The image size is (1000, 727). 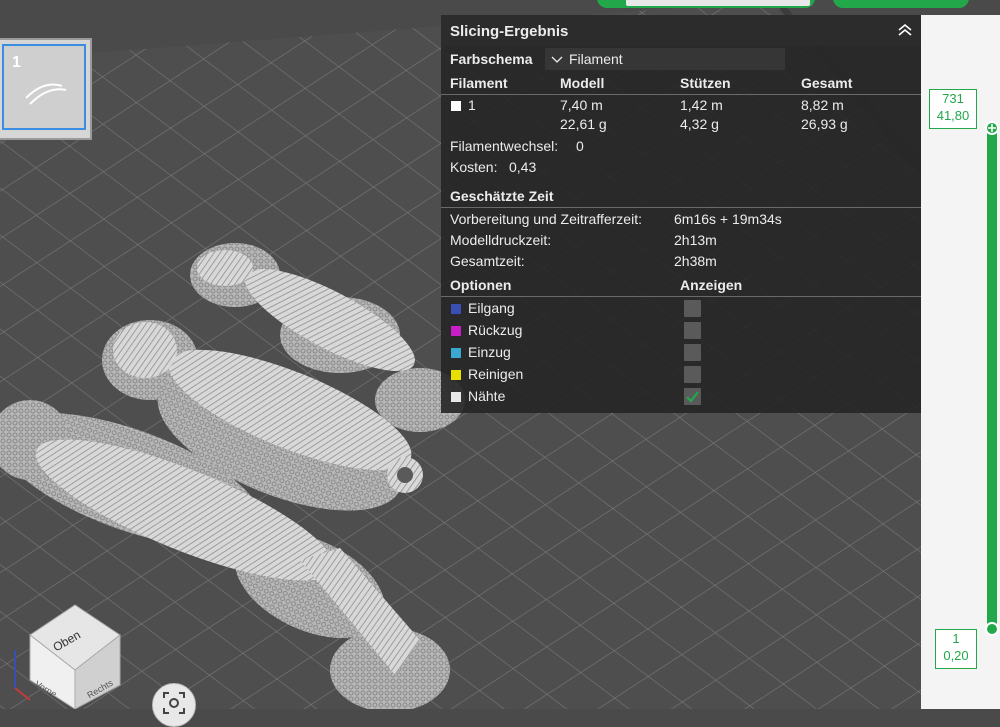 I want to click on view-cube-graphic, so click(x=67, y=657).